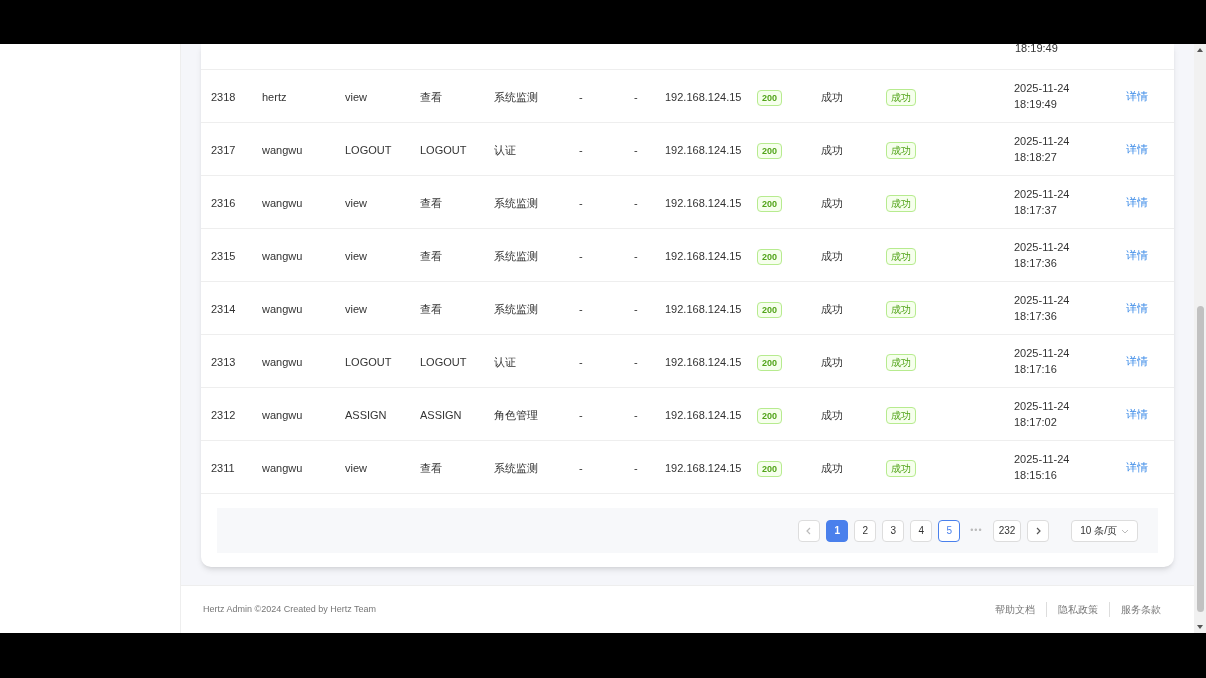 The width and height of the screenshot is (1206, 678). What do you see at coordinates (809, 530) in the screenshot?
I see `previous-page-button` at bounding box center [809, 530].